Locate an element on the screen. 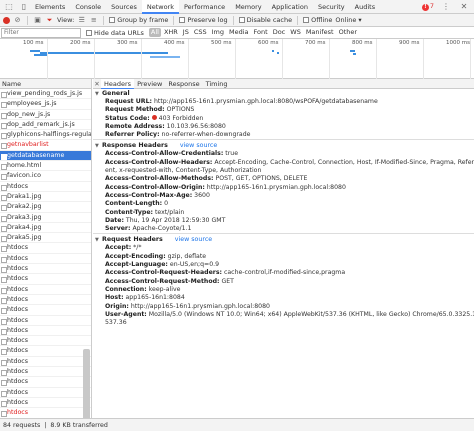 The image size is (474, 431). timeline-tick-label: 500 ms is located at coordinates (221, 43).